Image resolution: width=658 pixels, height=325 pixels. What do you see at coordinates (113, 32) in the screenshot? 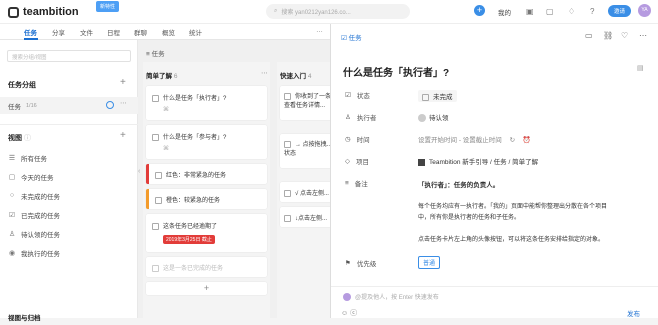
I see `tab-schedule: 日程` at bounding box center [113, 32].